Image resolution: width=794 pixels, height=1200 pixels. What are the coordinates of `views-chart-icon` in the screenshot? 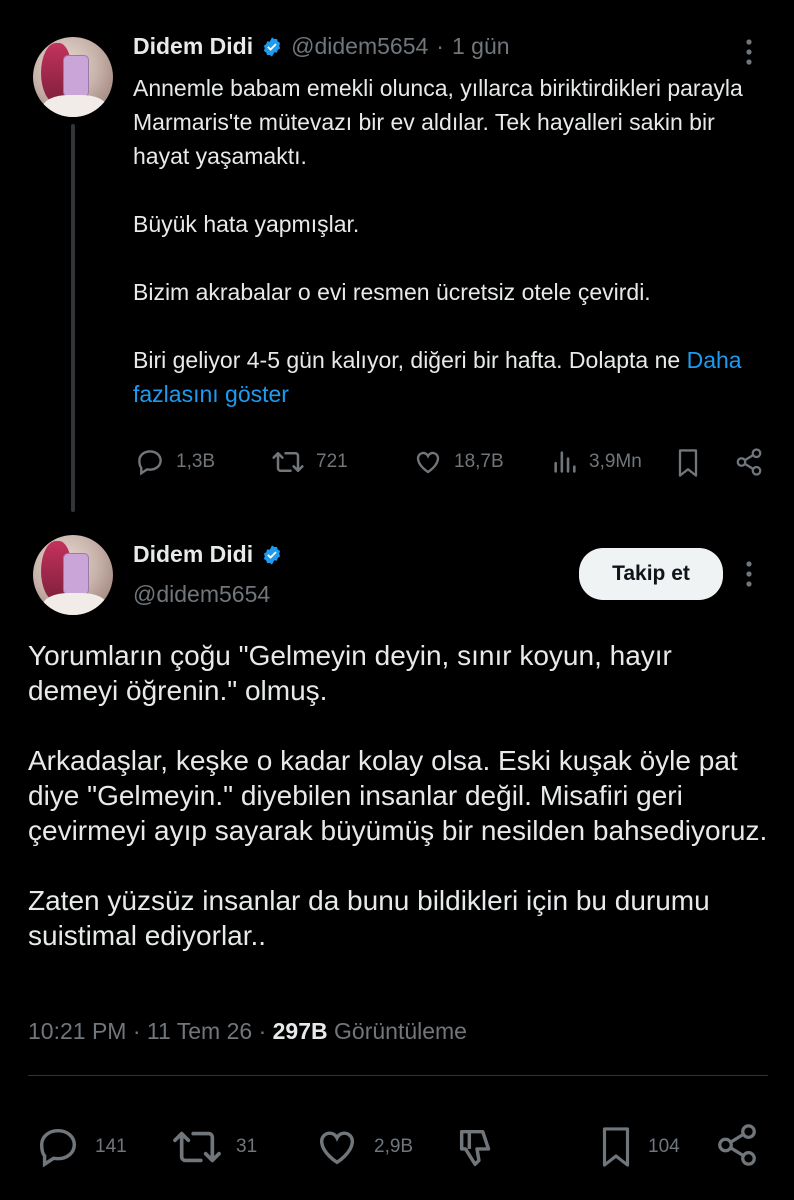 It's located at (565, 462).